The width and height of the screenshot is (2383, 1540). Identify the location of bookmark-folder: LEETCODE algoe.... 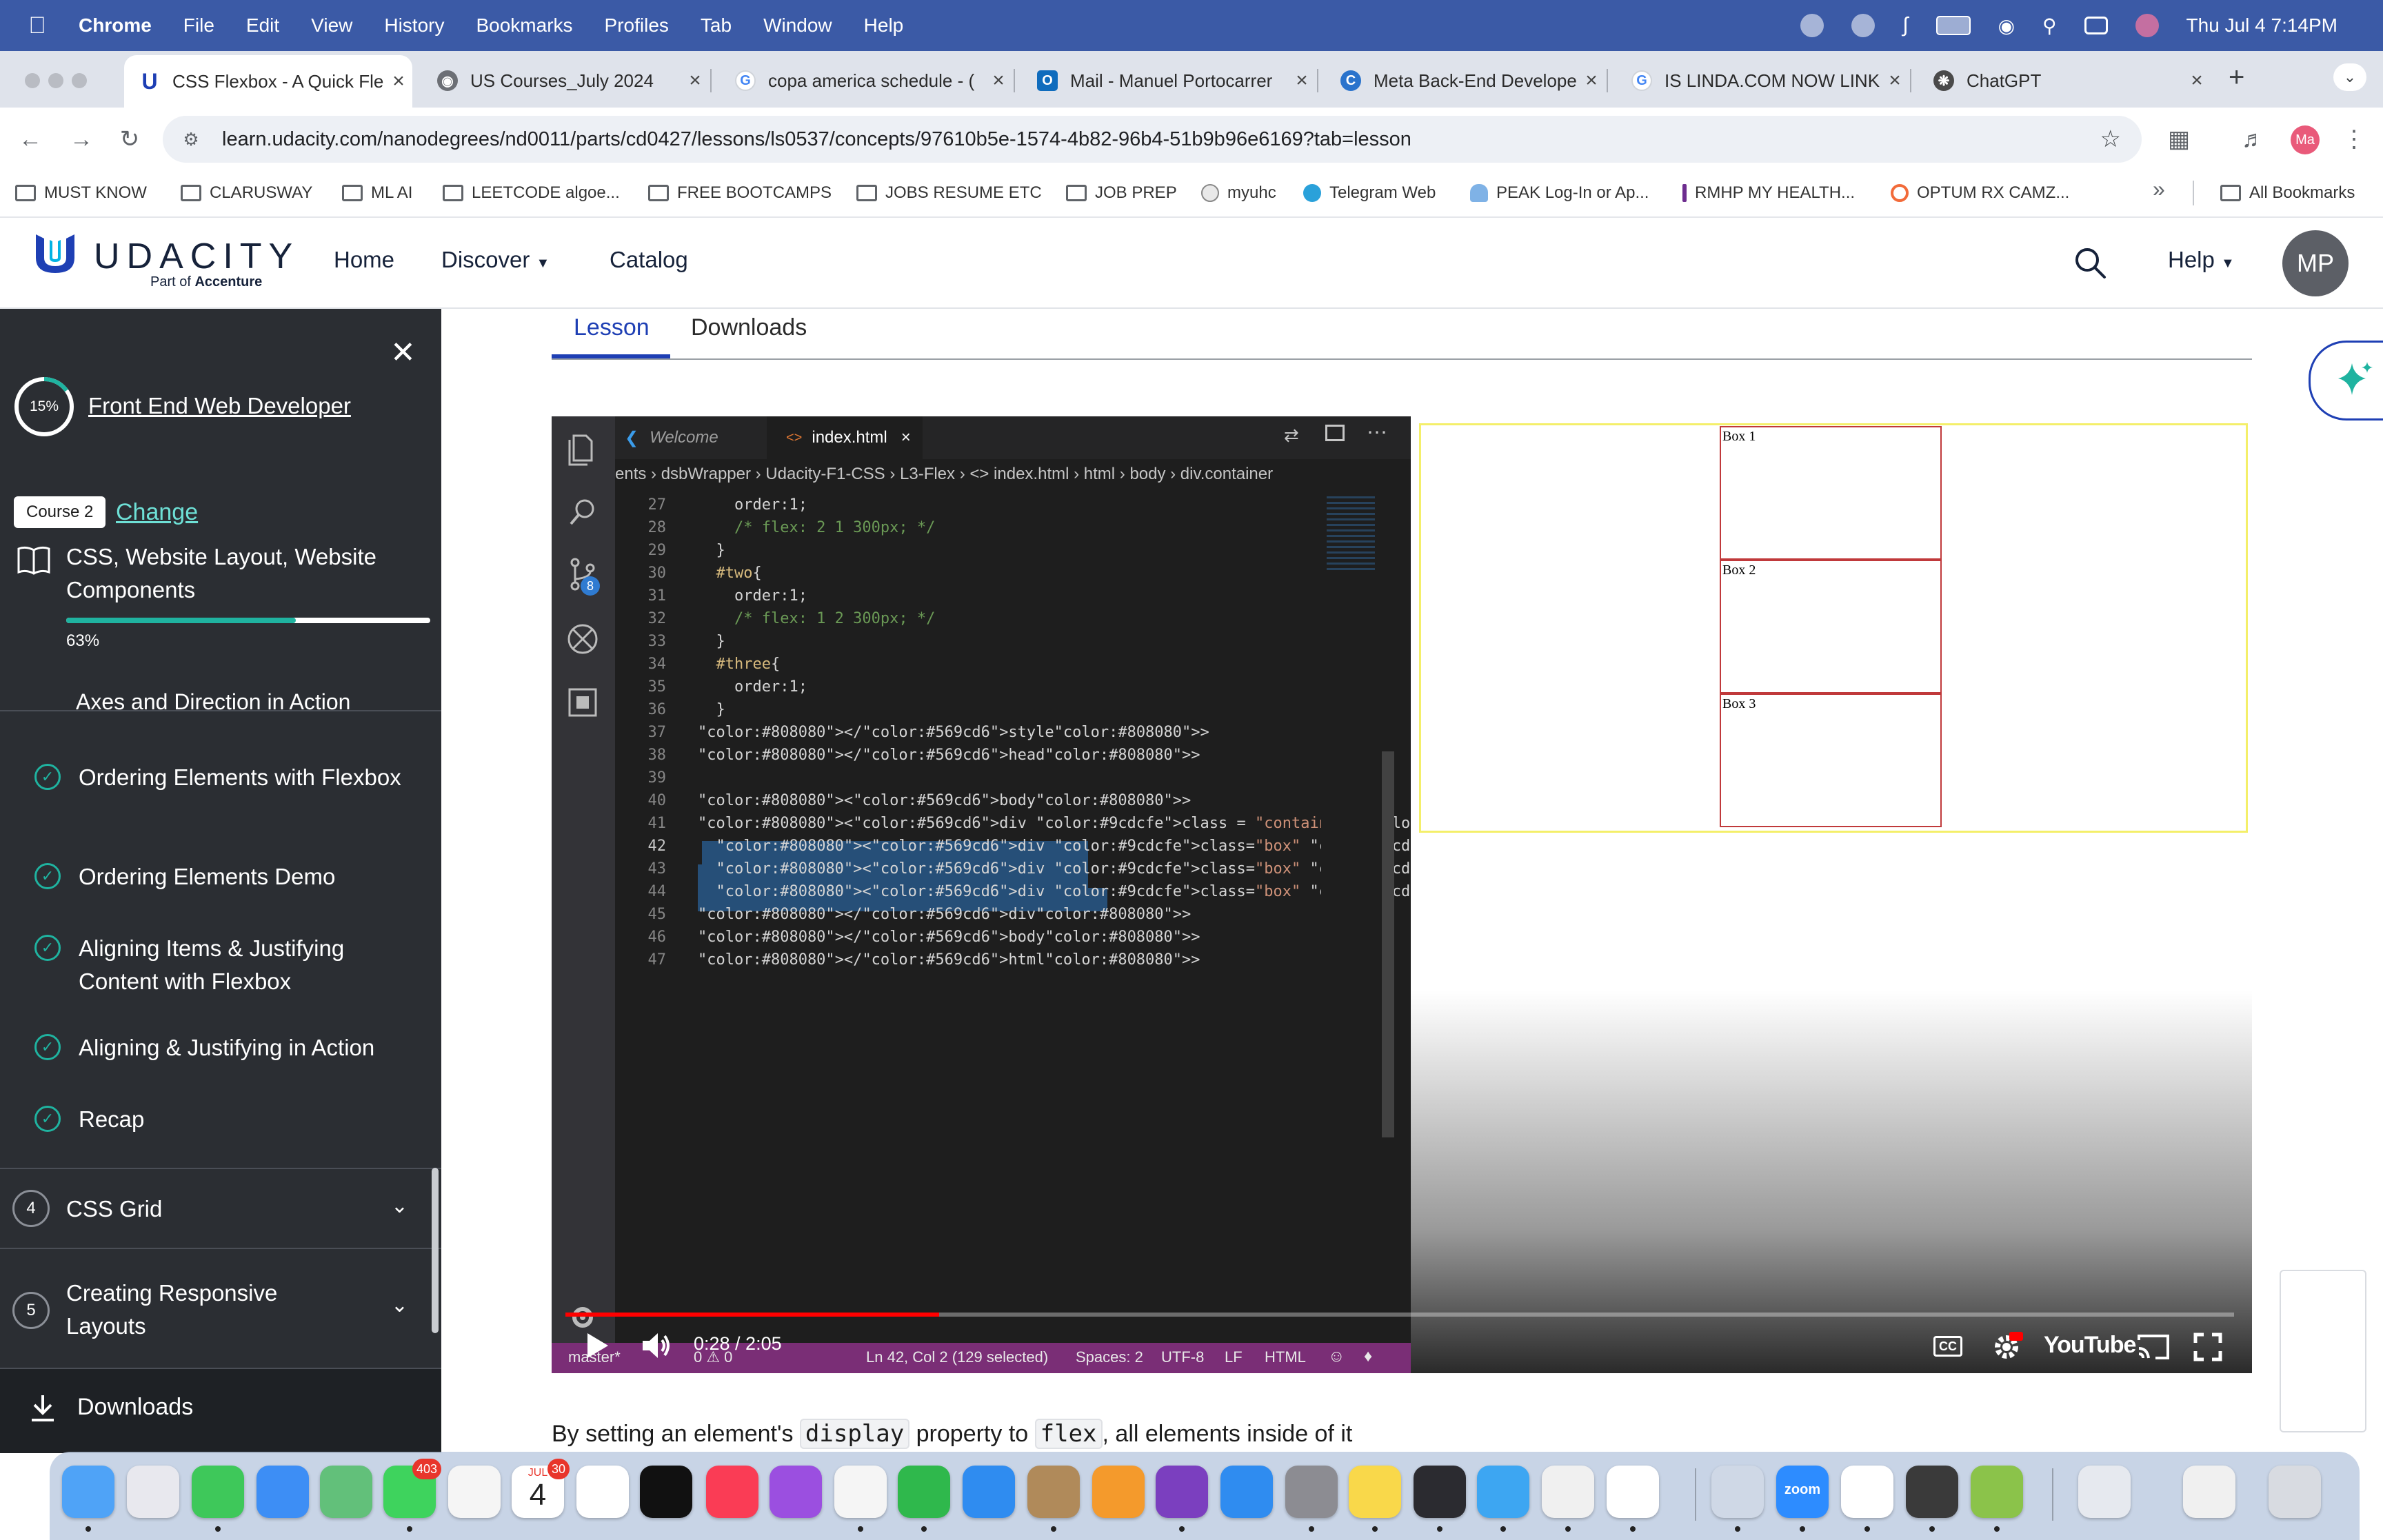
(531, 193).